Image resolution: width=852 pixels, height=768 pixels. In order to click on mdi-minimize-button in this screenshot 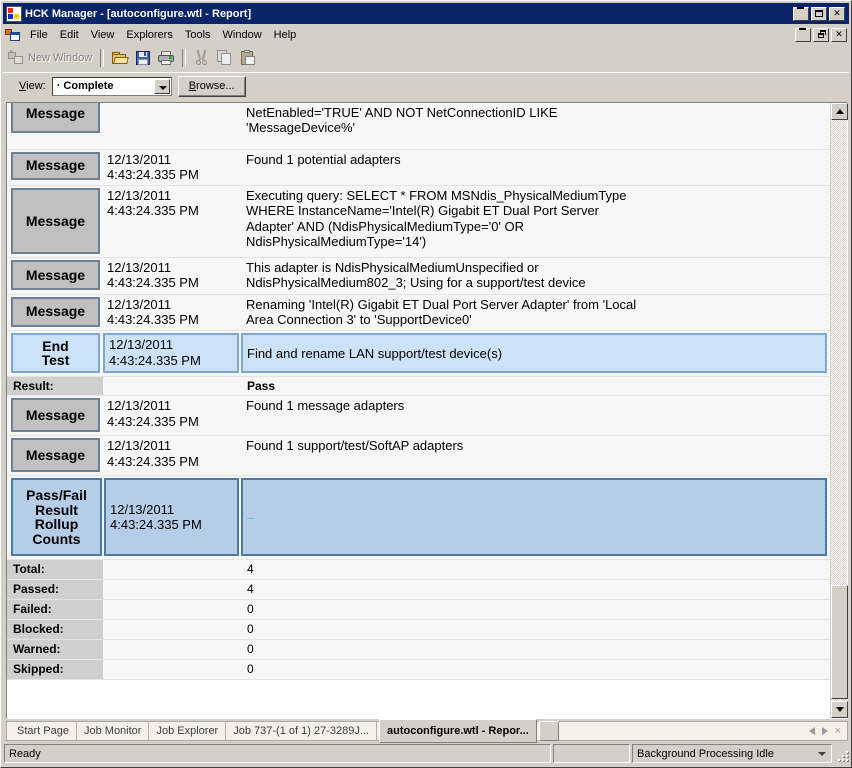, I will do `click(803, 34)`.